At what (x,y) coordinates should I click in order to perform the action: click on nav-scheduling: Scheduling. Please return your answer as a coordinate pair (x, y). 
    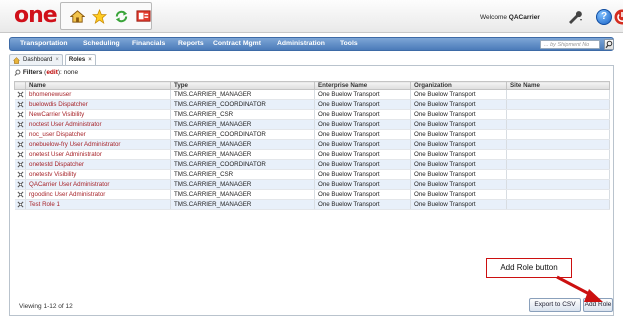
    Looking at the image, I should click on (101, 43).